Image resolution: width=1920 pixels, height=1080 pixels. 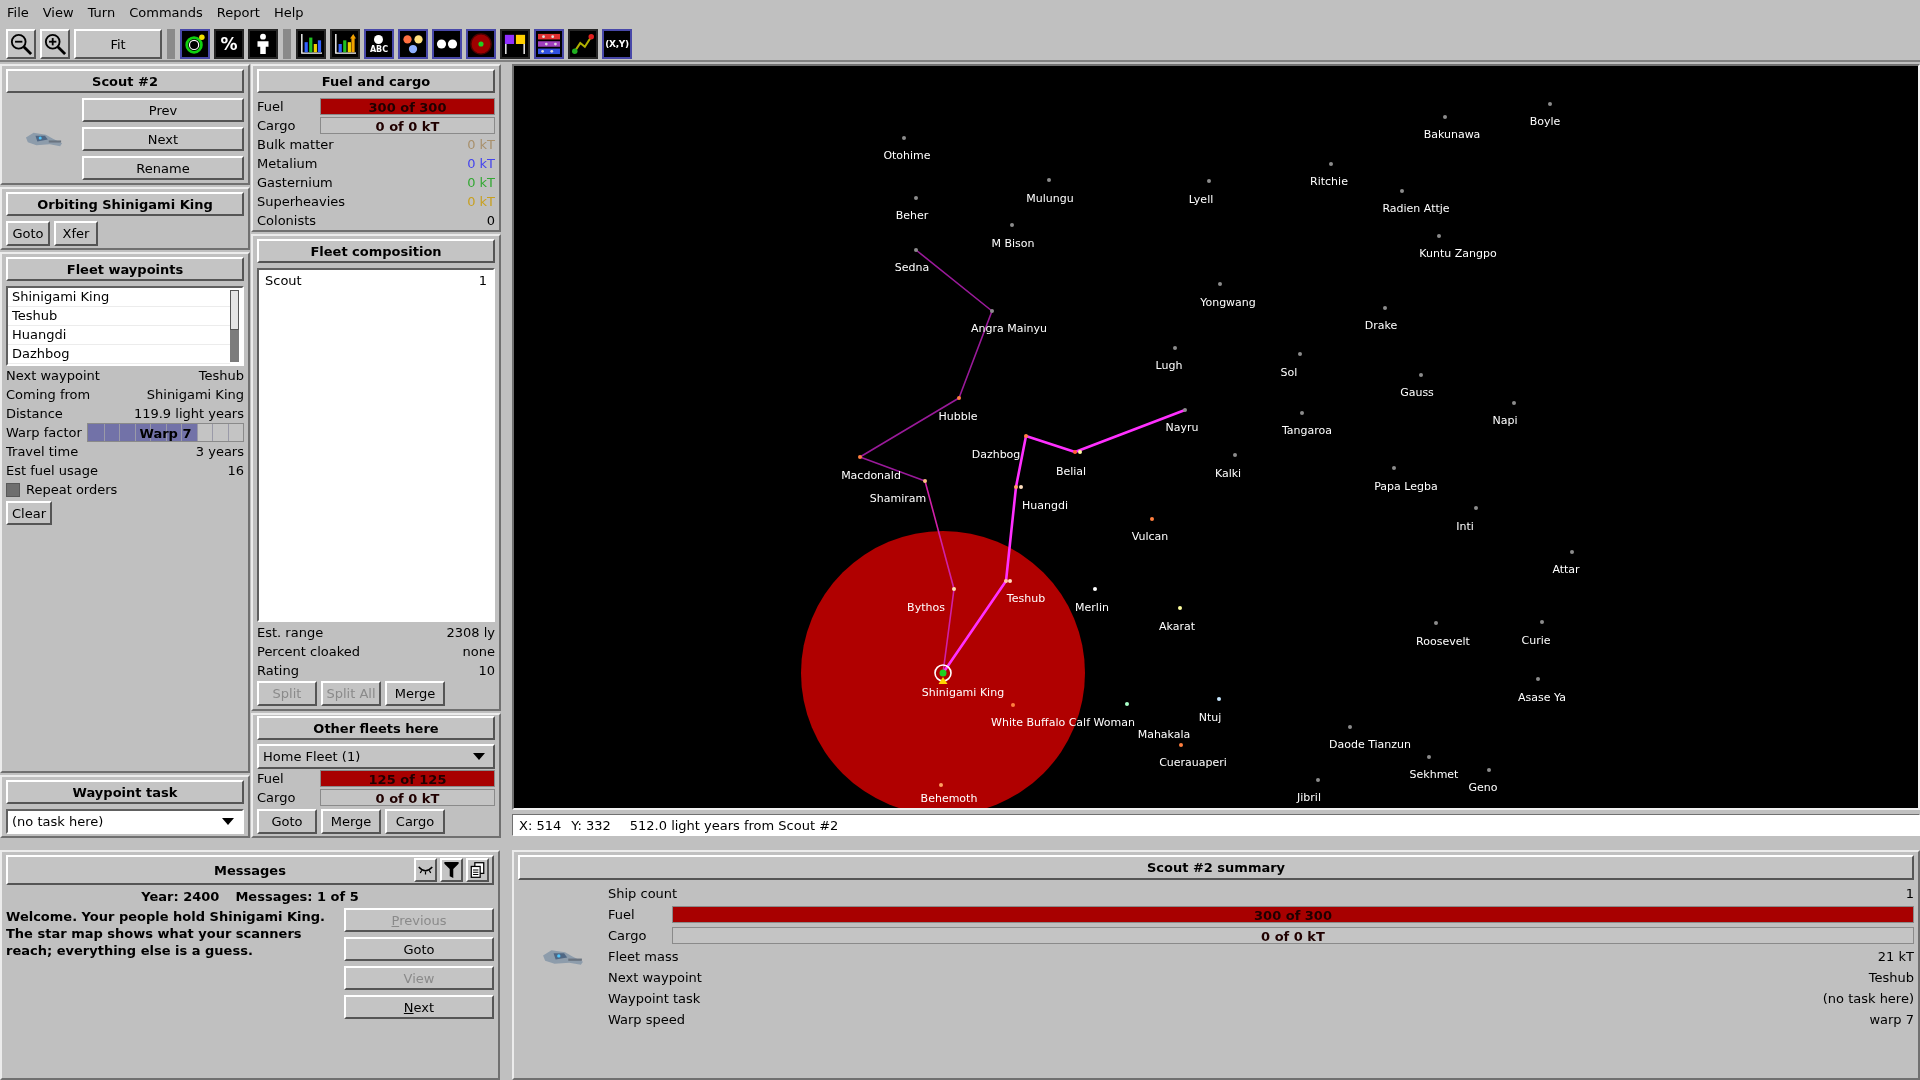 What do you see at coordinates (943, 673) in the screenshot?
I see `selection-ring-icon` at bounding box center [943, 673].